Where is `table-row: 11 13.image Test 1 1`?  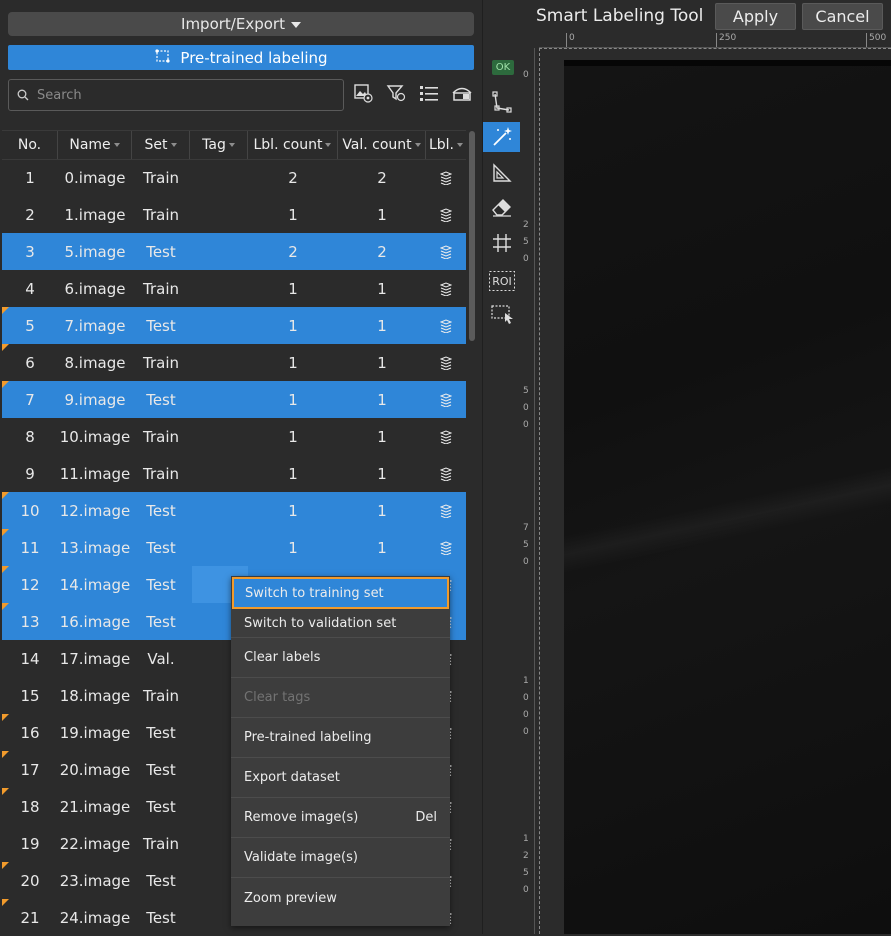
table-row: 11 13.image Test 1 1 is located at coordinates (234, 547).